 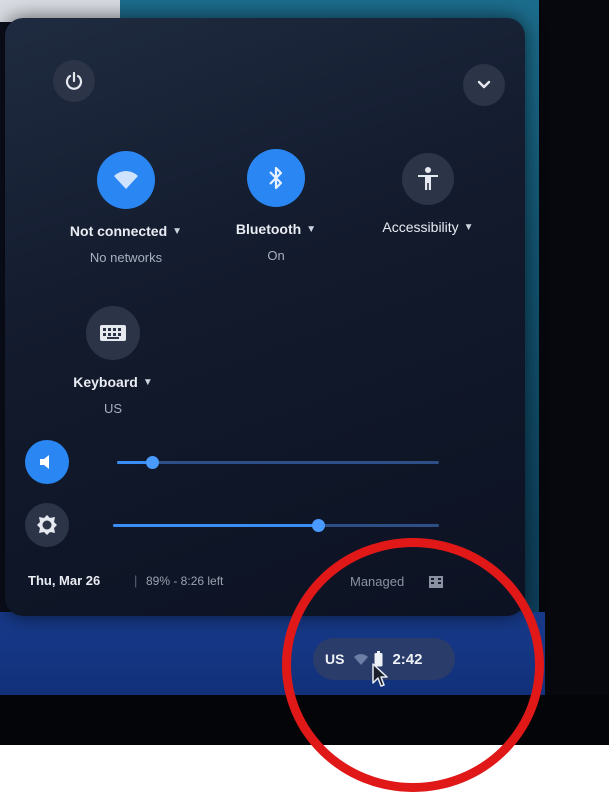 I want to click on accessibility-label: Accessibility ▼, so click(x=427, y=227).